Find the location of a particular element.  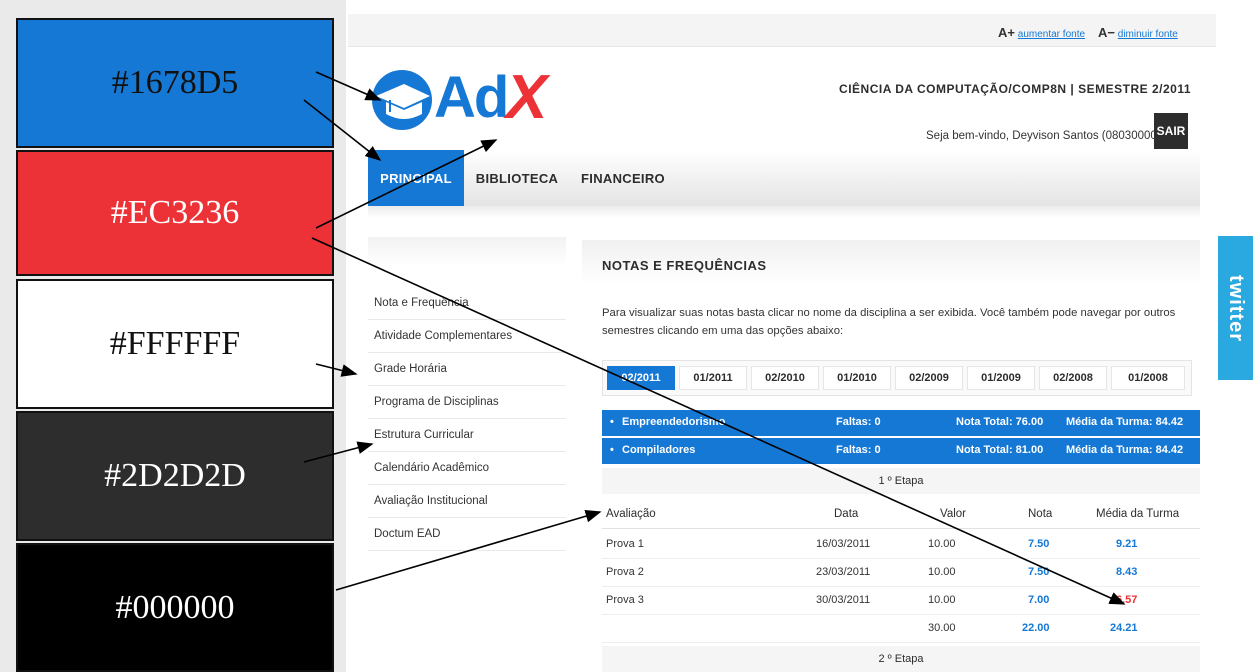

logout-button: SAIR is located at coordinates (1171, 131).